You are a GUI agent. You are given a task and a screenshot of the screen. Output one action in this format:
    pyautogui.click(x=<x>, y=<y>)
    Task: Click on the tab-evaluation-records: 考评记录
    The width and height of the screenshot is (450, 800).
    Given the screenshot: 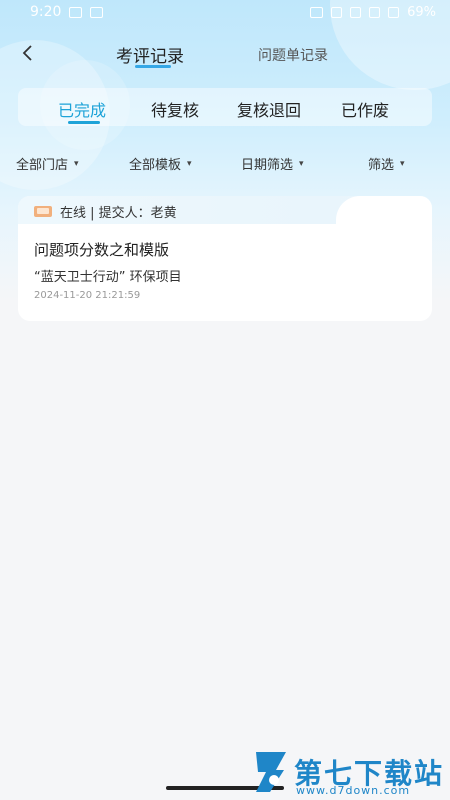 What is the action you would take?
    pyautogui.click(x=150, y=54)
    